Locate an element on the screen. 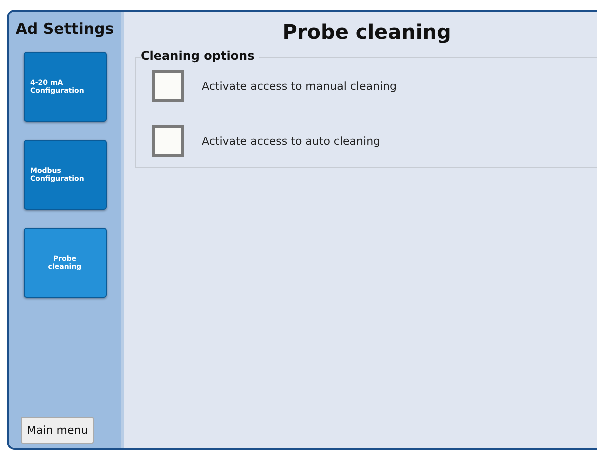 Image resolution: width=597 pixels, height=457 pixels. group-title: Cleaning options is located at coordinates (200, 56).